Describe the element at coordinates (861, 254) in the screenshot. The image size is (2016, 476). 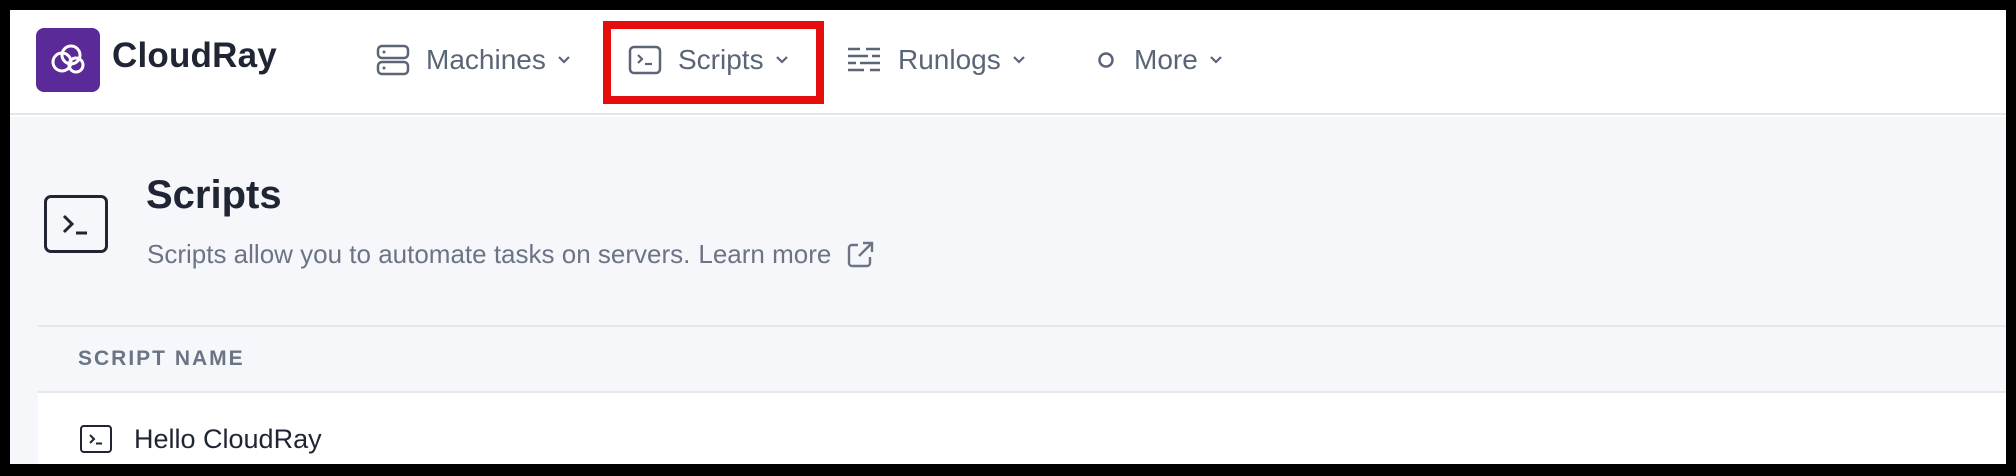
I see `external-link-icon` at that location.